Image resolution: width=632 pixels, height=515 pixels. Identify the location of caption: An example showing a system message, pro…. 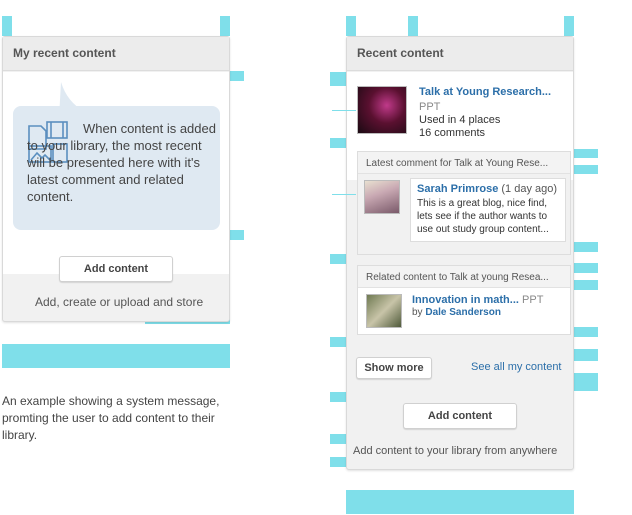
(111, 418).